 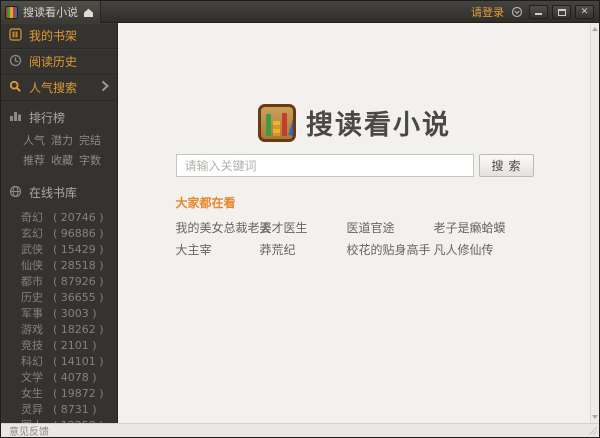 What do you see at coordinates (53, 88) in the screenshot?
I see `sidebar-item-label: 人气搜索` at bounding box center [53, 88].